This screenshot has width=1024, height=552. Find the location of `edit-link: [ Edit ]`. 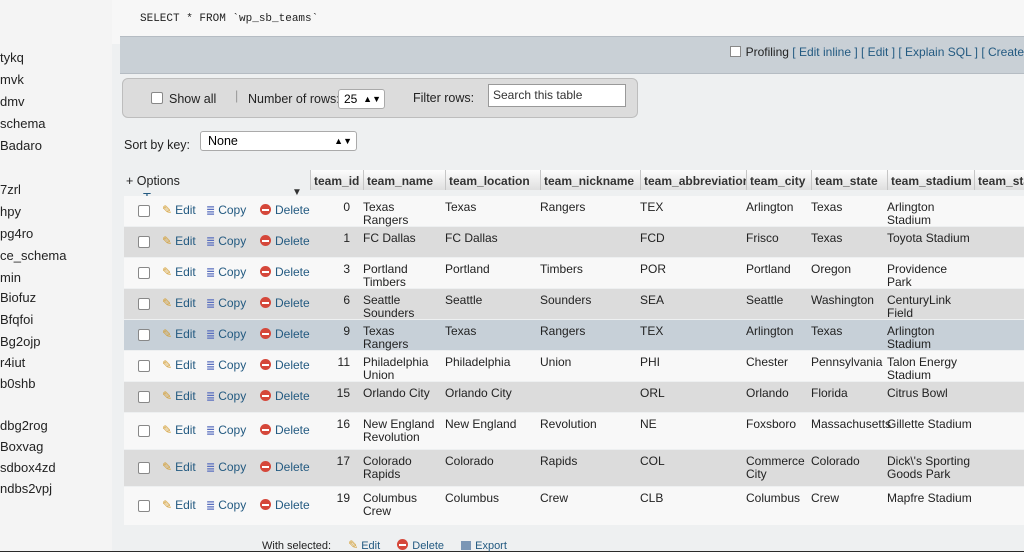

edit-link: [ Edit ] is located at coordinates (878, 52).